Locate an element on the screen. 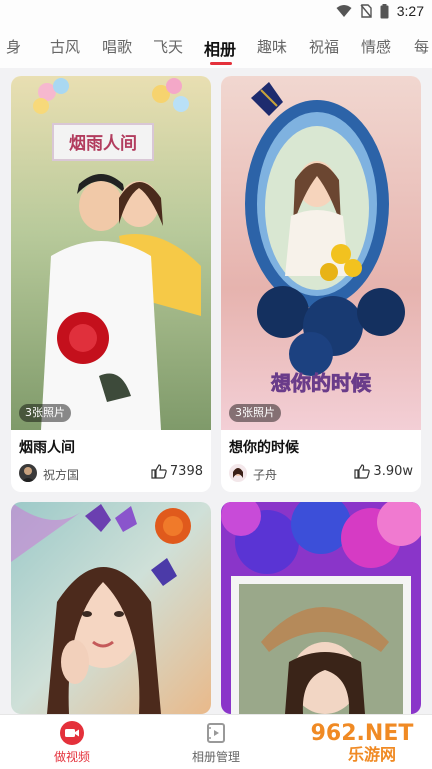 This screenshot has height=769, width=432. status-icons: 3:27 is located at coordinates (380, 11).